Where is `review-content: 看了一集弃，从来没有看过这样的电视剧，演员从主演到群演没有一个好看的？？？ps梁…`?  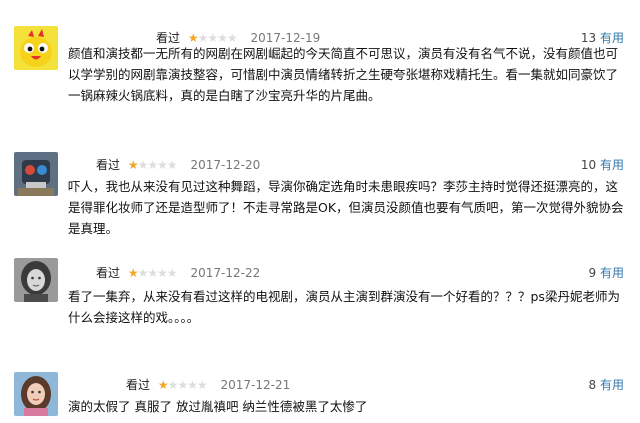
review-content: 看了一集弃，从来没有看过这样的电视剧，演员从主演到群演没有一个好看的？？？ps梁… is located at coordinates (344, 307).